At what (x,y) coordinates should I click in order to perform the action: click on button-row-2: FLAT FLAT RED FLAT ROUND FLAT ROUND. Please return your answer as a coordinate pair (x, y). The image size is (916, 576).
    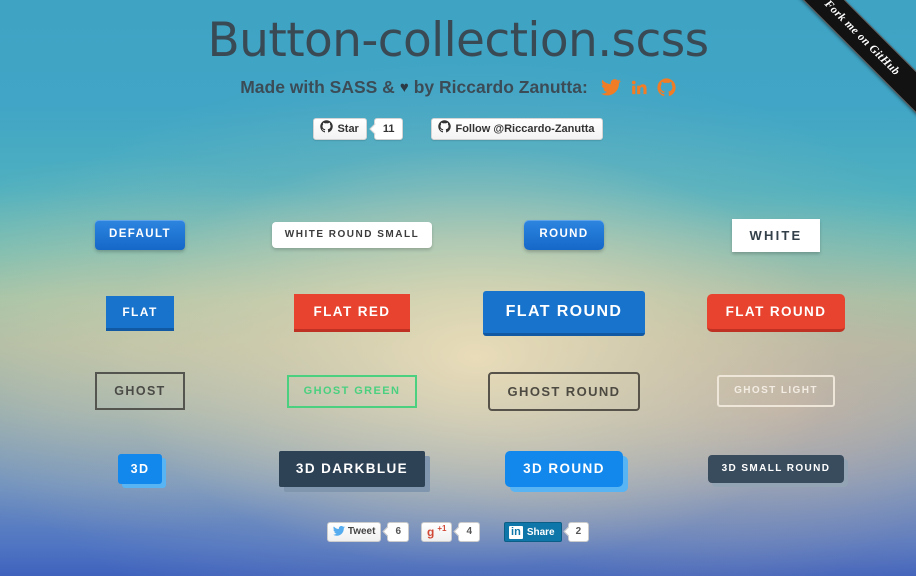
    Looking at the image, I should click on (458, 313).